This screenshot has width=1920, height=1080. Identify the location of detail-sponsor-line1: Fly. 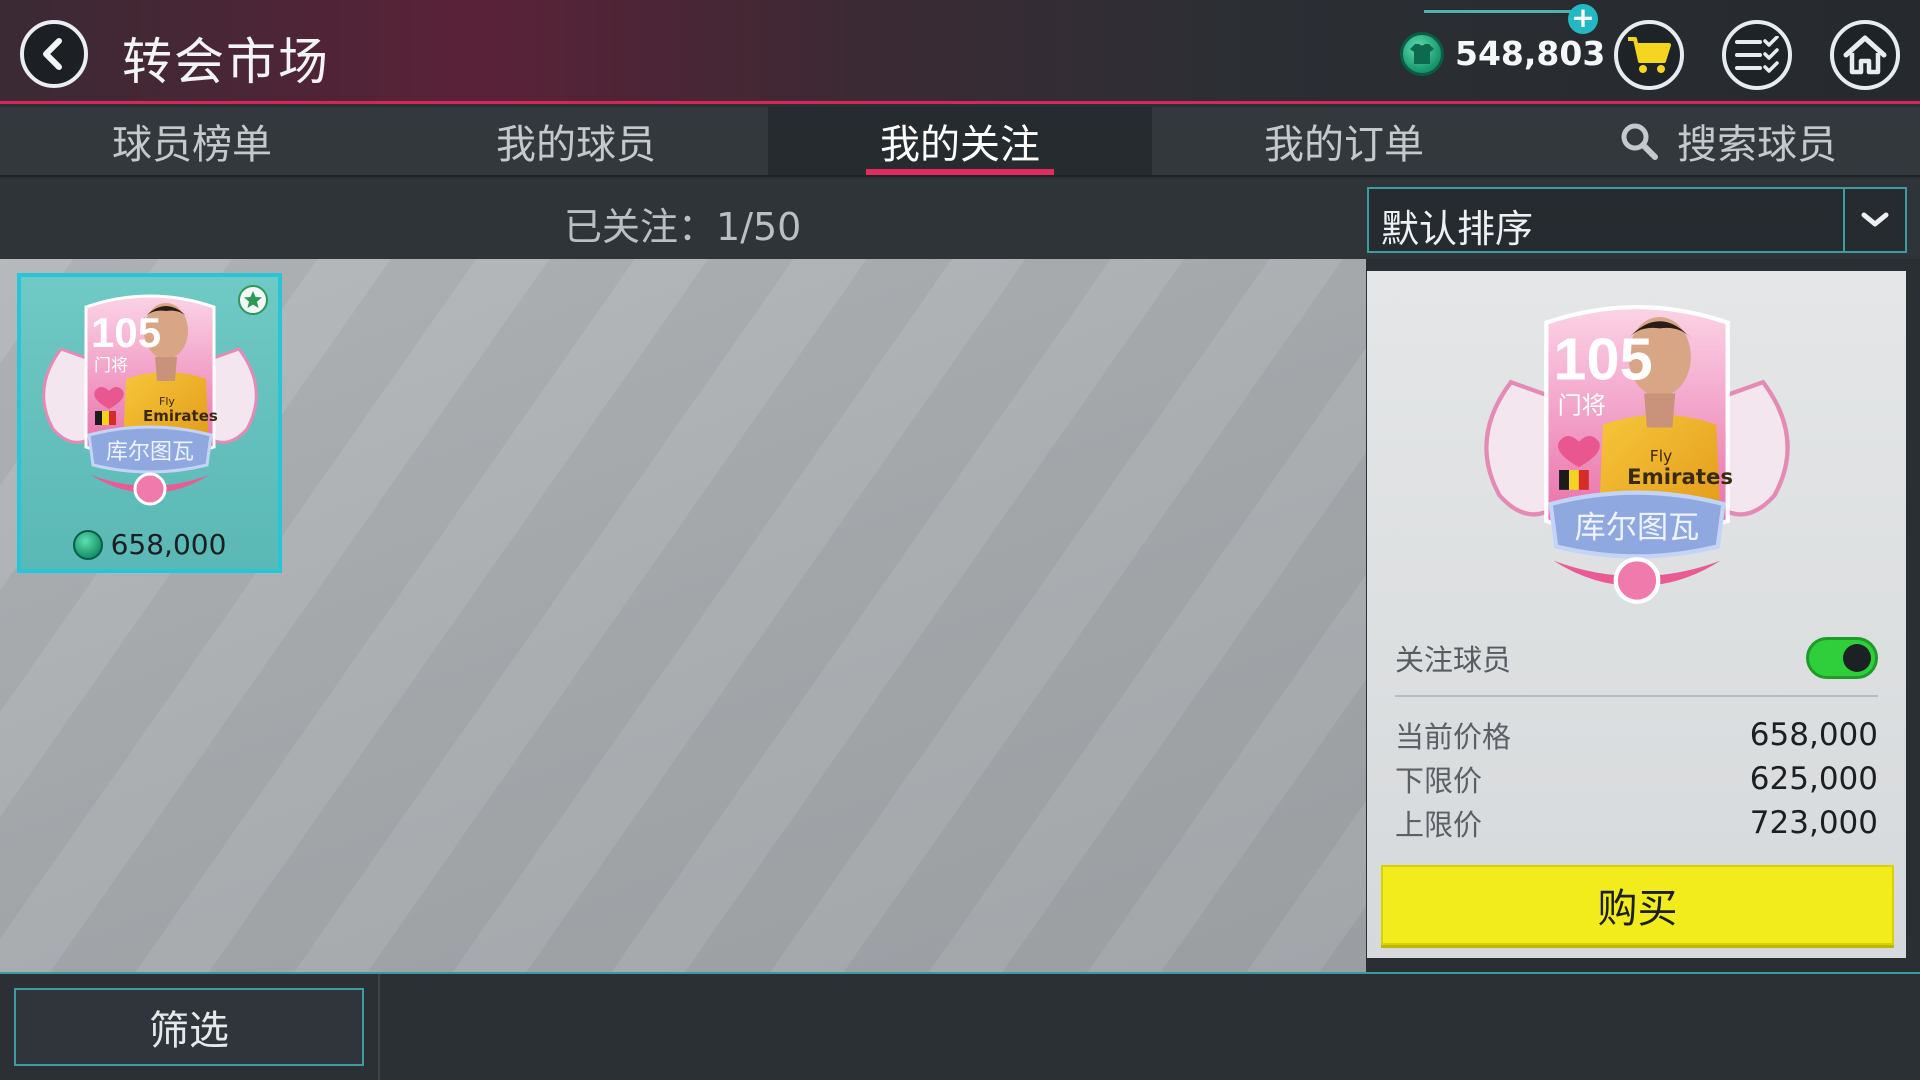
(1661, 457).